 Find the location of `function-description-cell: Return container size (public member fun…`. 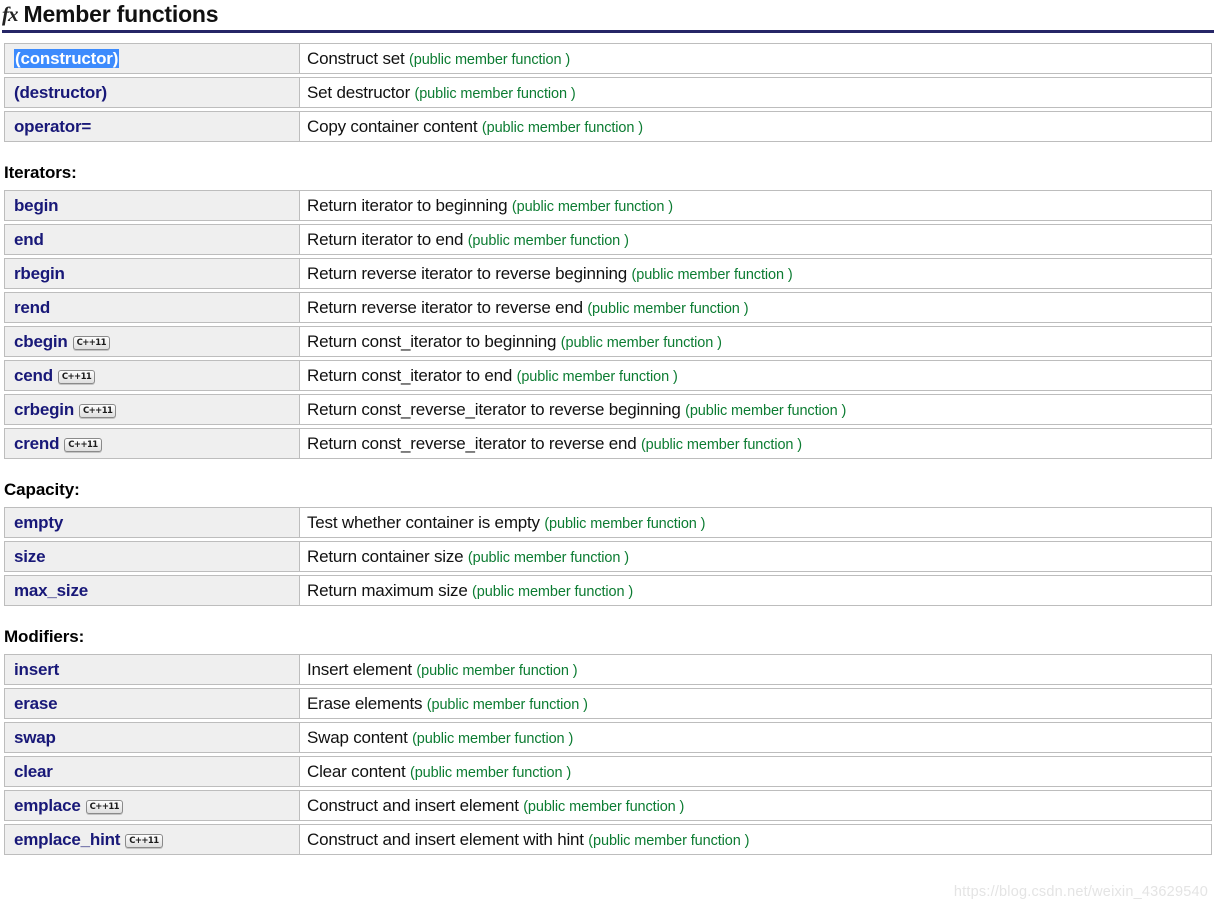

function-description-cell: Return container size (public member fun… is located at coordinates (755, 557).